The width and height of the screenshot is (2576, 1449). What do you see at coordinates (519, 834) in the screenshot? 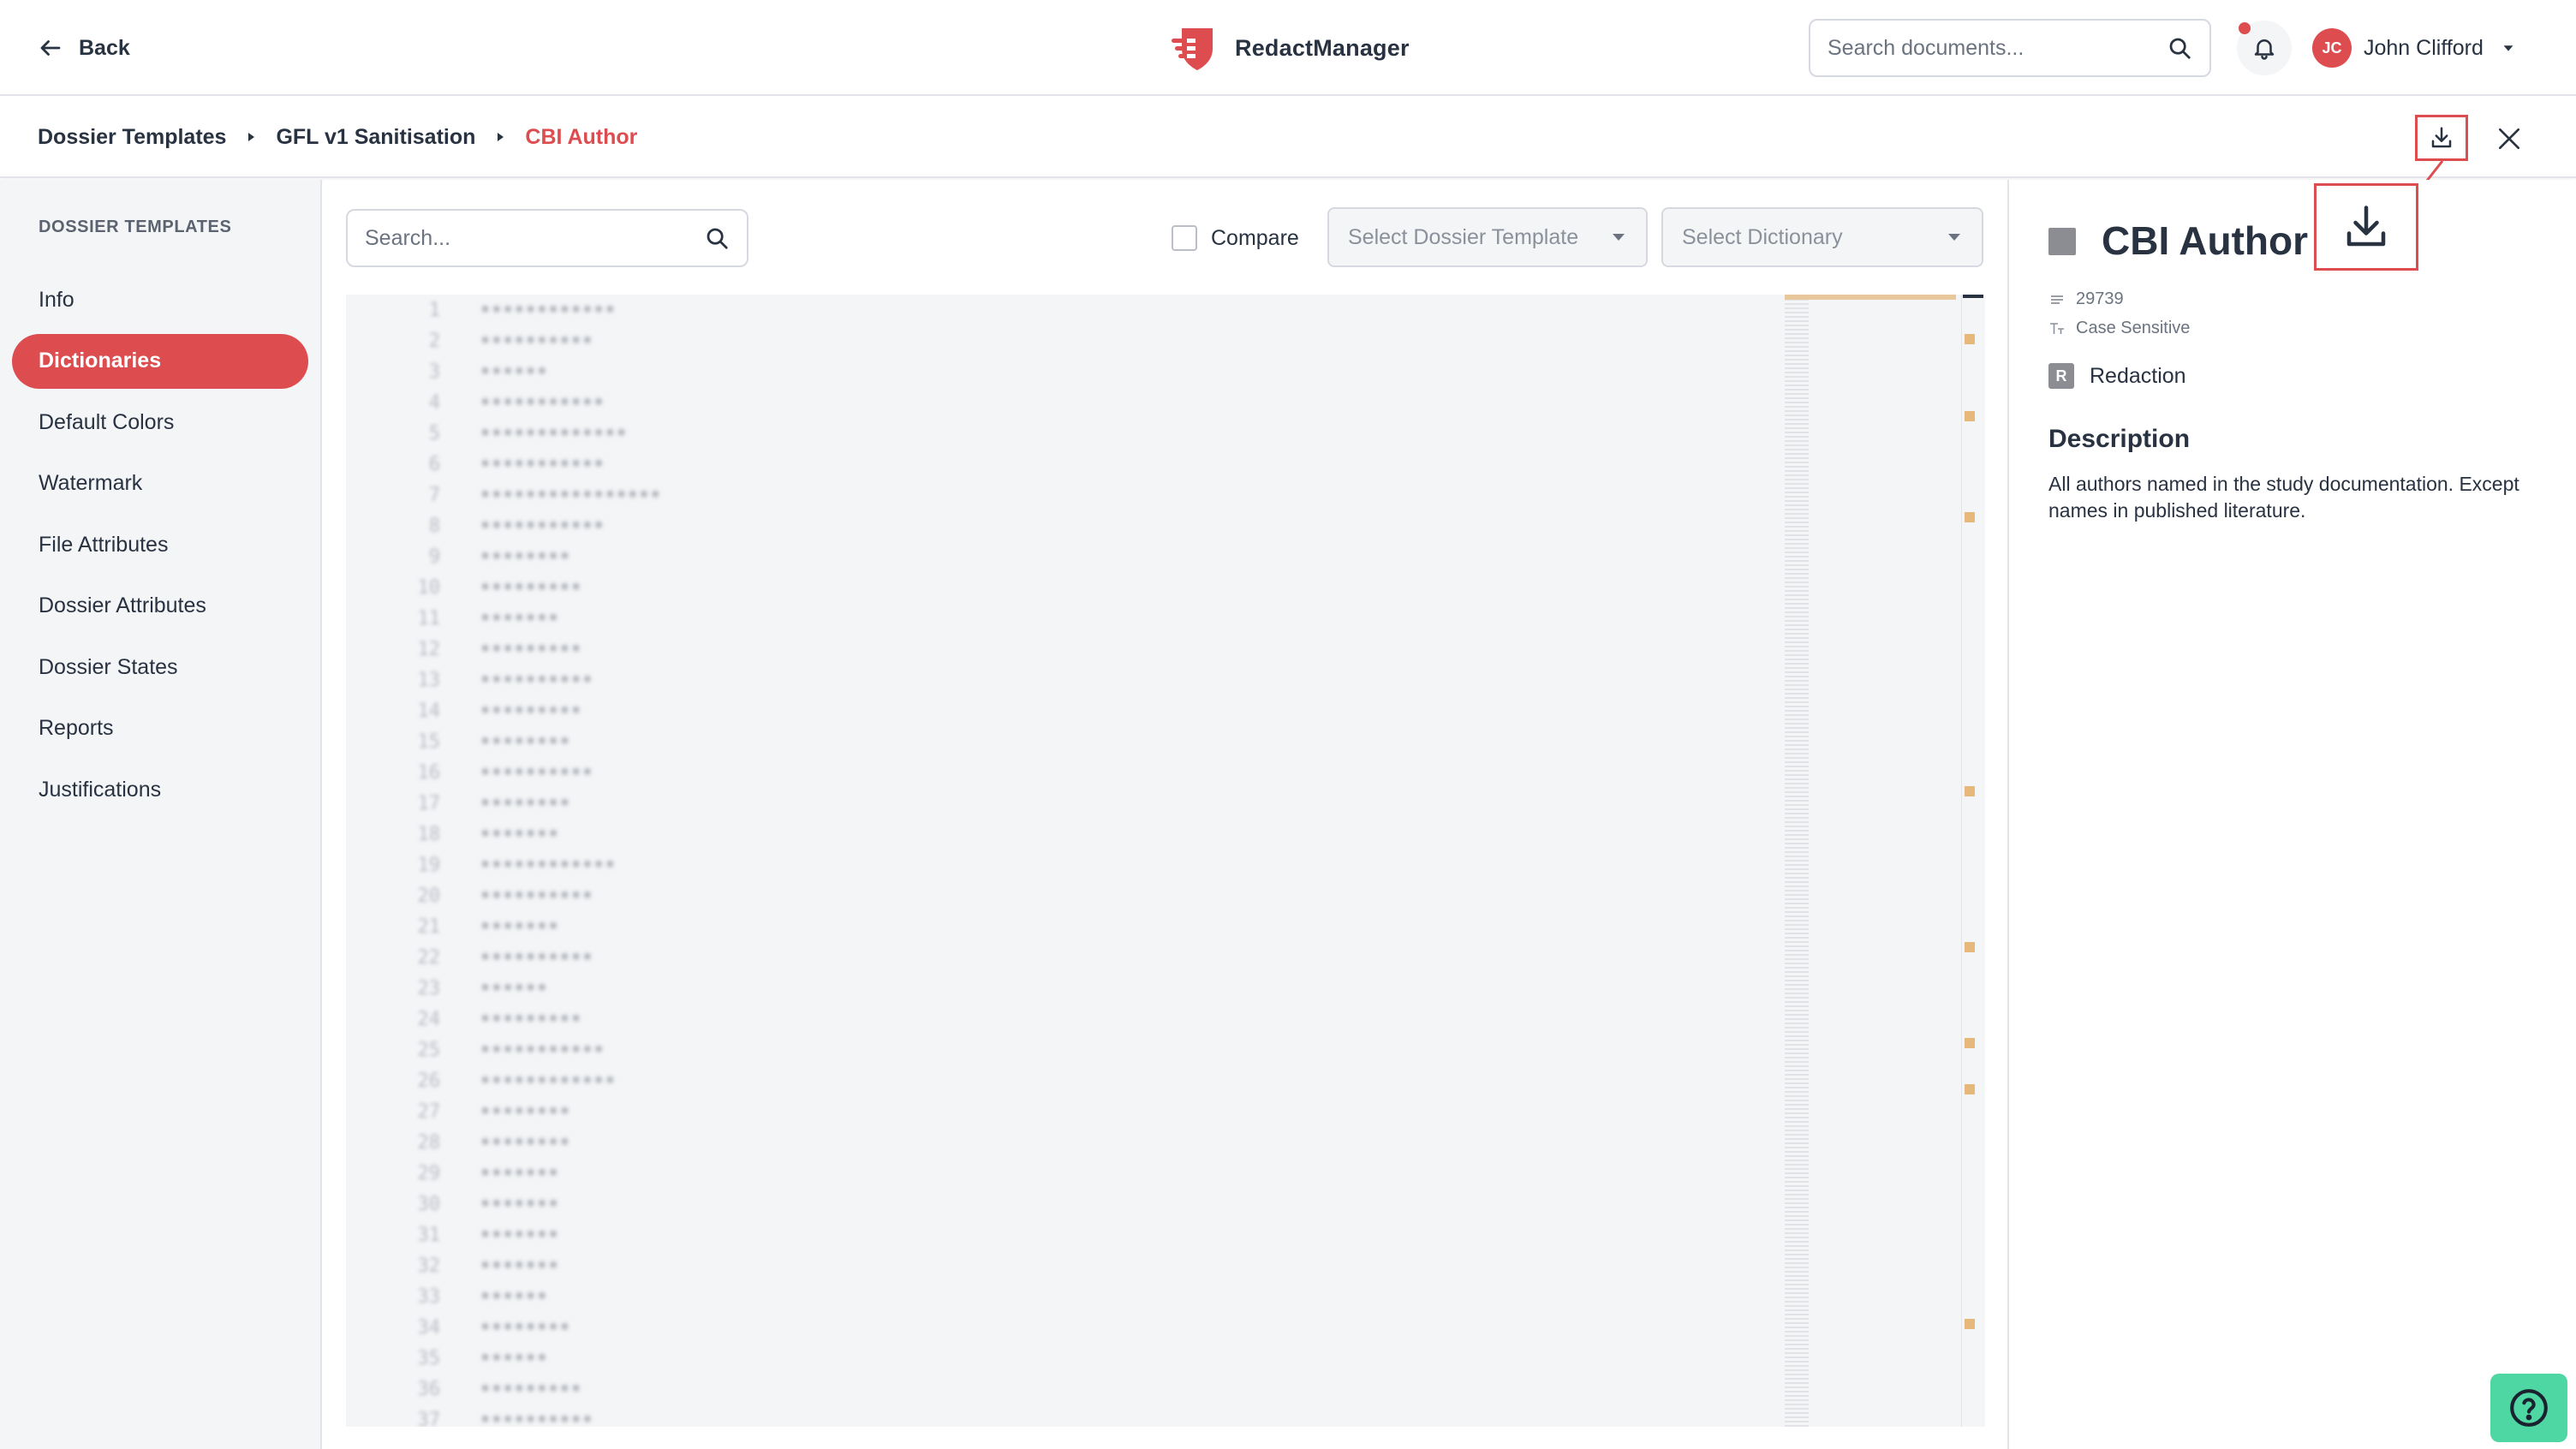
I see `line-text-redacted: •••••••` at bounding box center [519, 834].